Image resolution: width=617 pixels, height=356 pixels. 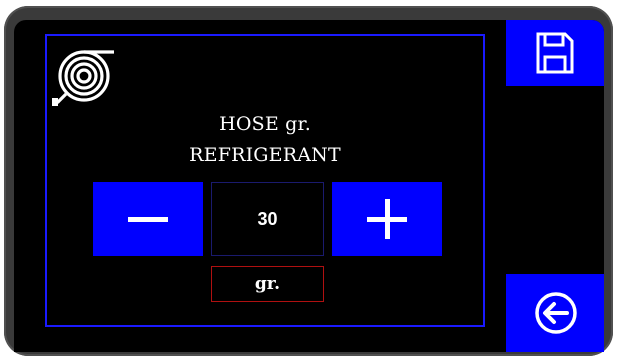 I want to click on value-display: 30, so click(x=267, y=219).